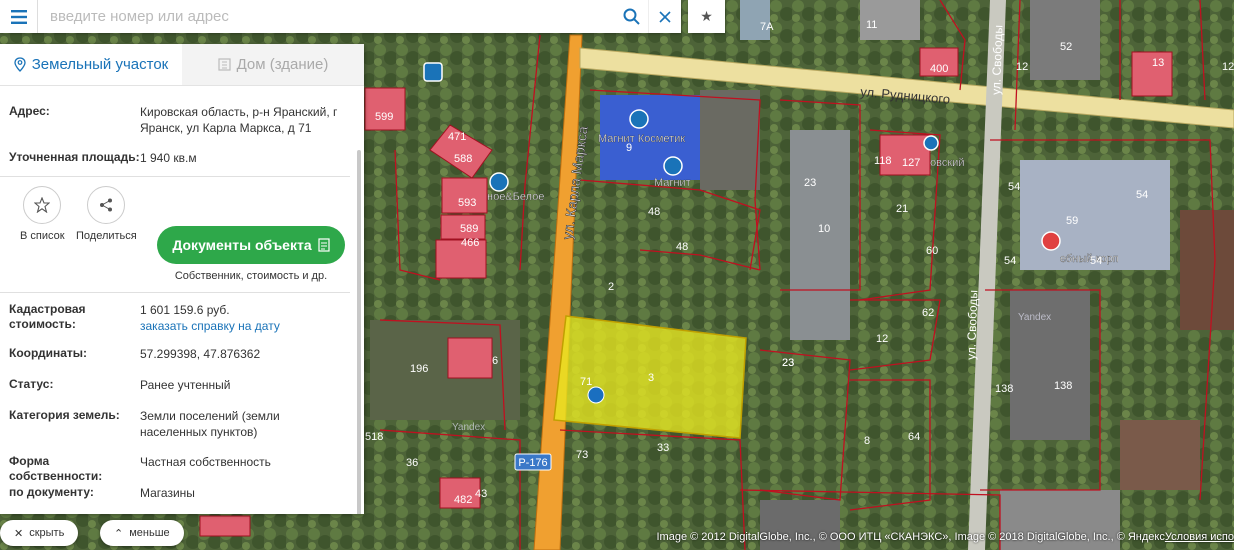 The height and width of the screenshot is (550, 1234). What do you see at coordinates (374, 437) in the screenshot?
I see `parcel-number: 518` at bounding box center [374, 437].